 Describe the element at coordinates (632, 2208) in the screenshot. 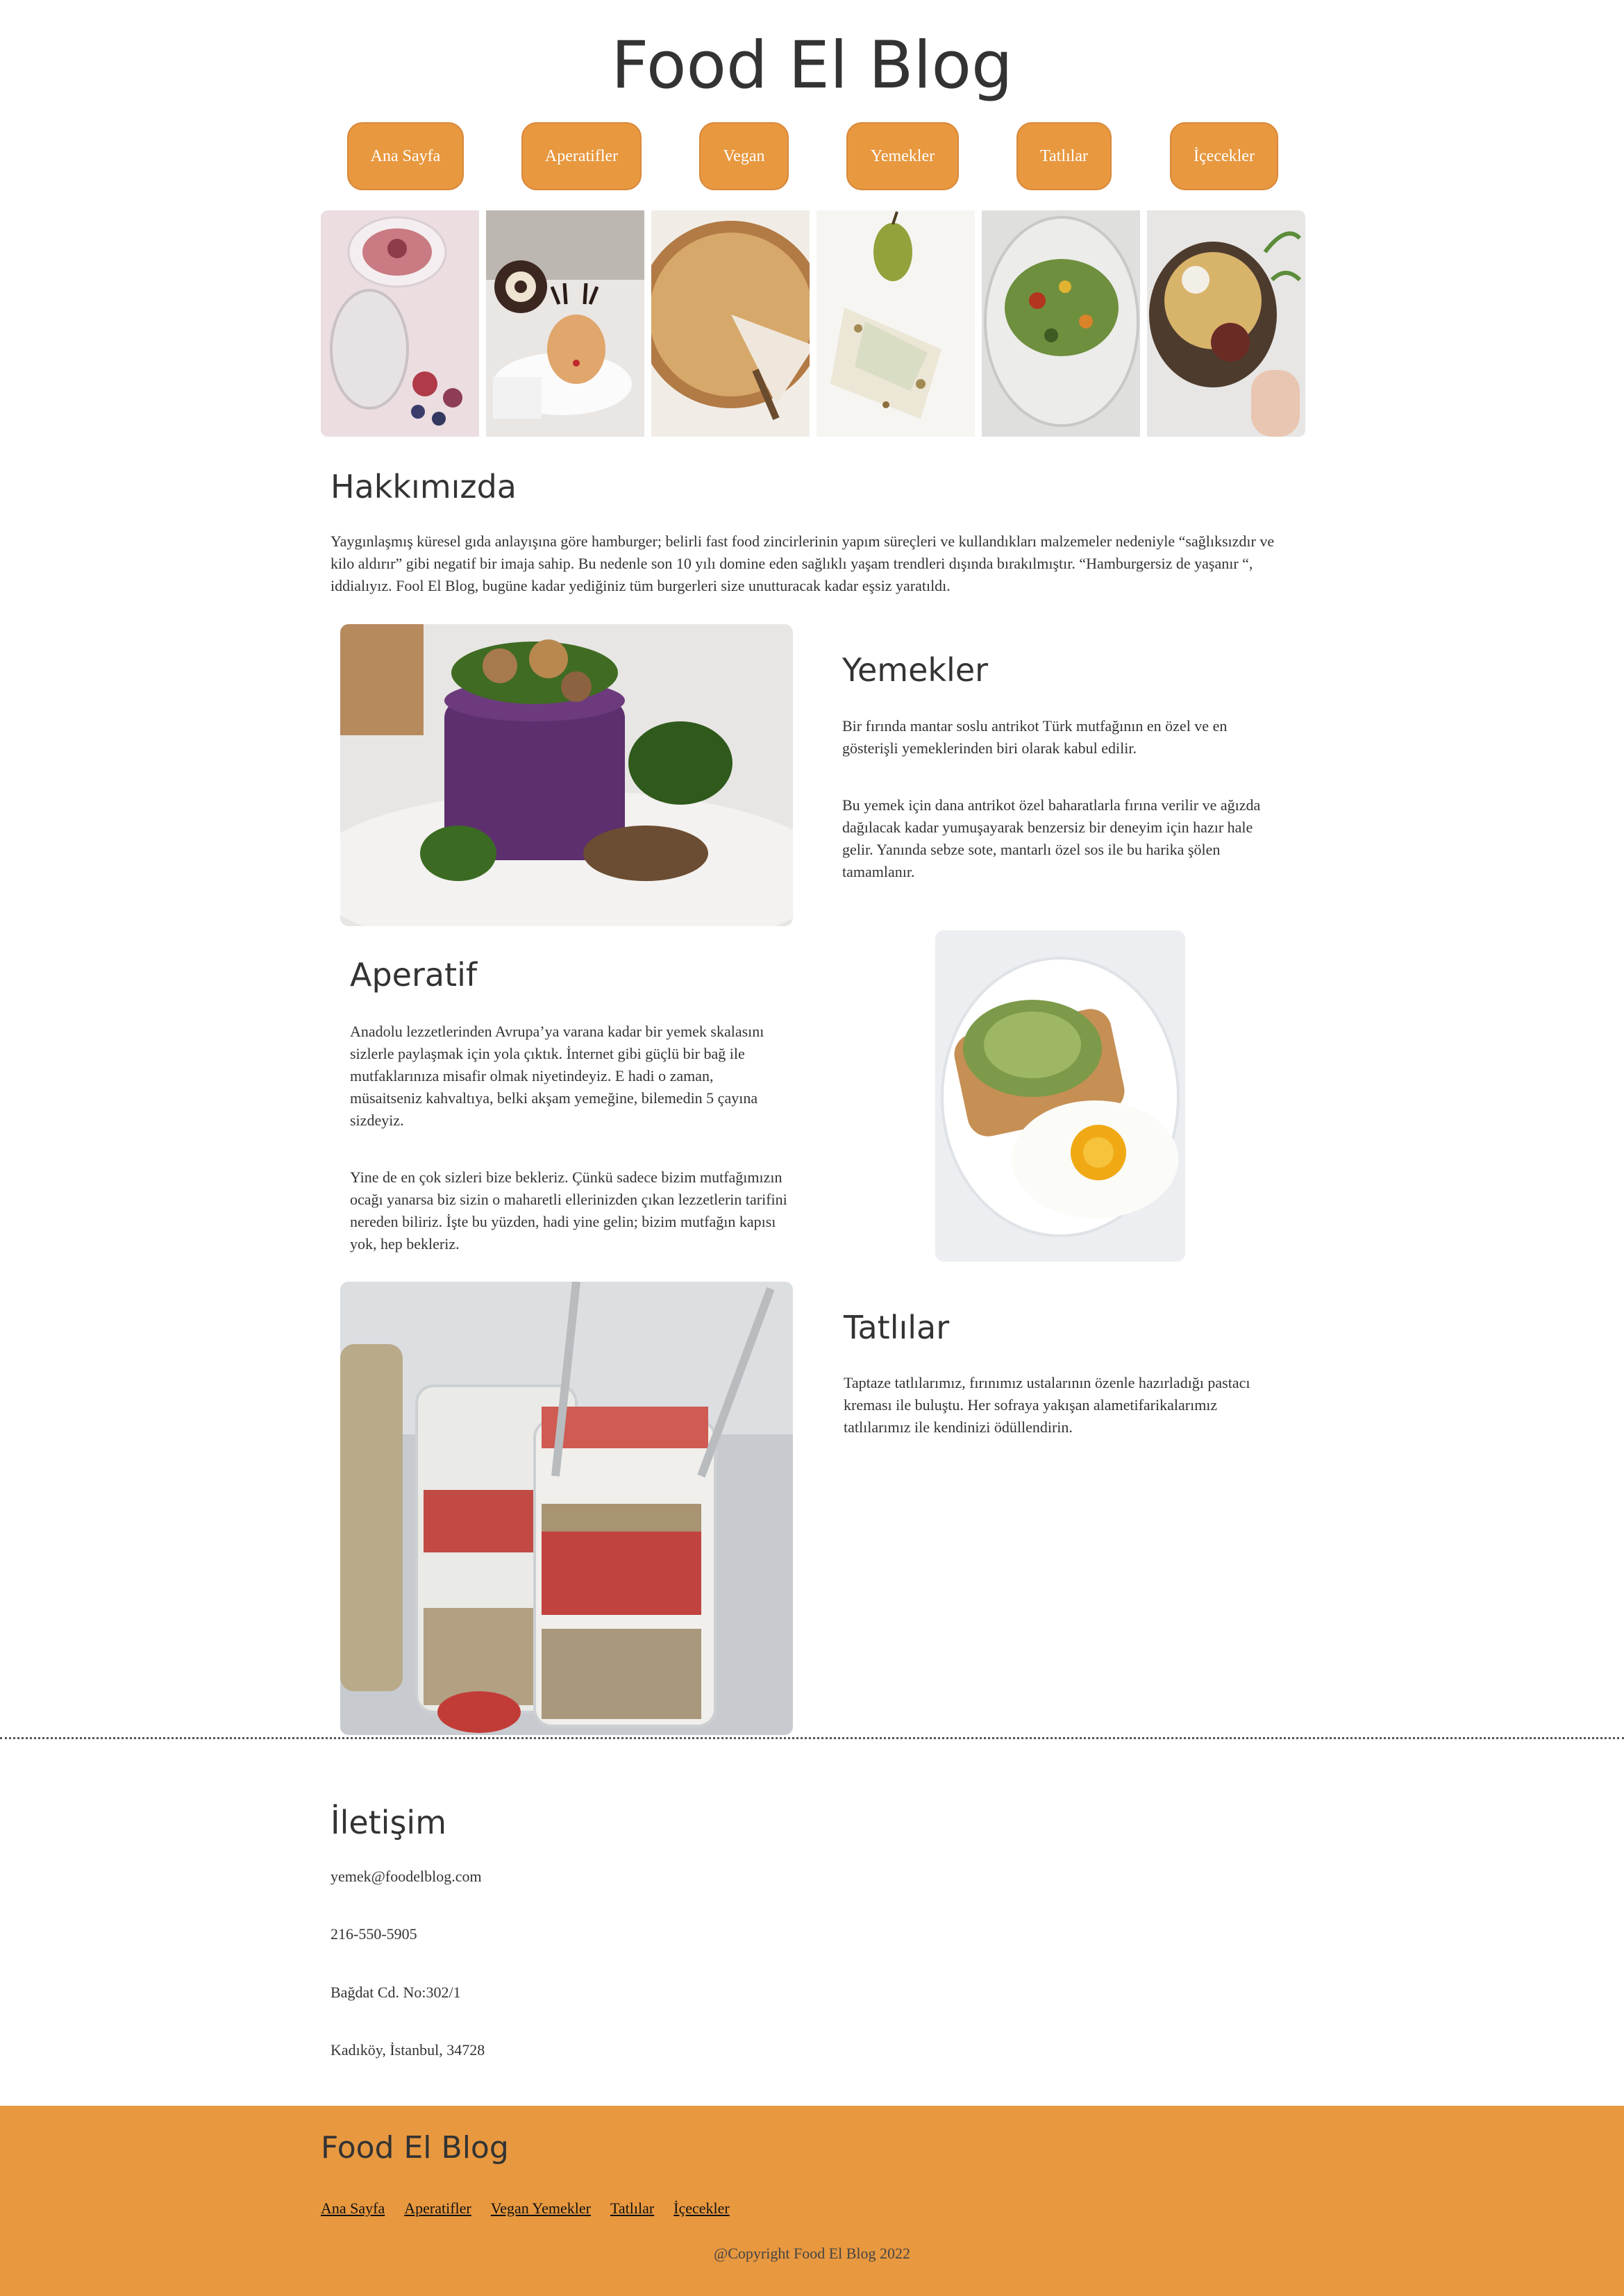

I see `footer-link-tatlilar: Tatlılar` at that location.